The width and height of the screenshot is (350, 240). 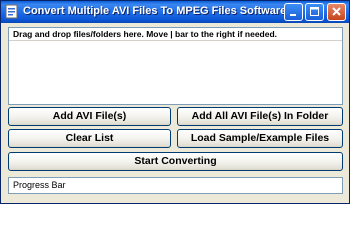 What do you see at coordinates (293, 12) in the screenshot?
I see `minimize-button` at bounding box center [293, 12].